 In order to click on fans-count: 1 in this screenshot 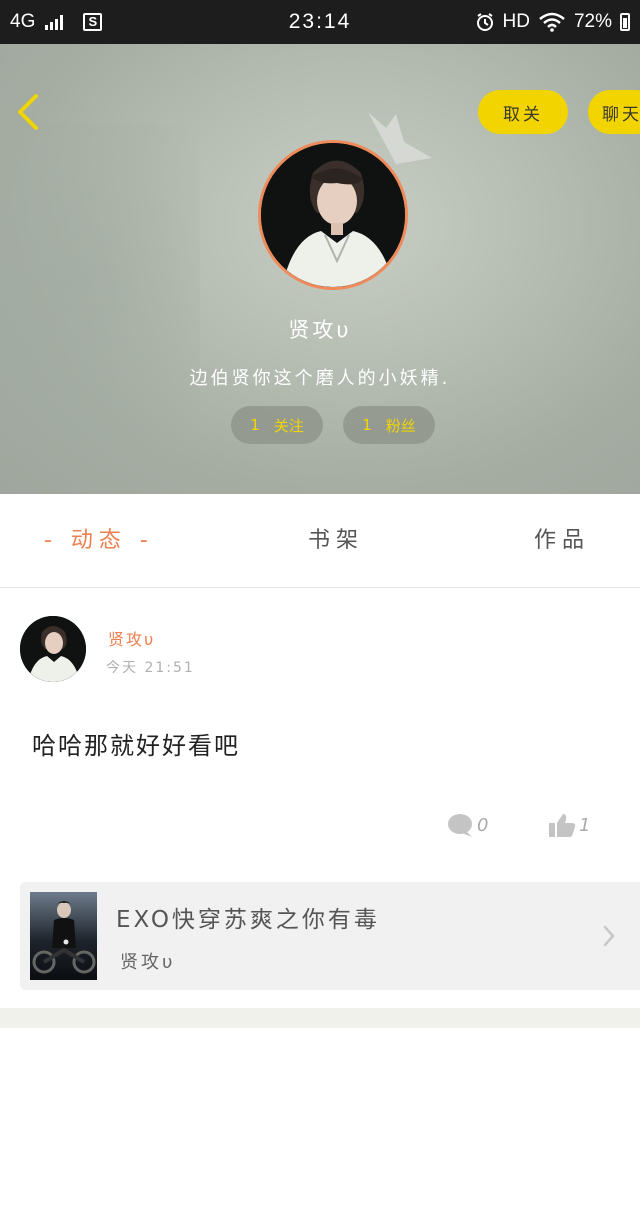, I will do `click(367, 425)`.